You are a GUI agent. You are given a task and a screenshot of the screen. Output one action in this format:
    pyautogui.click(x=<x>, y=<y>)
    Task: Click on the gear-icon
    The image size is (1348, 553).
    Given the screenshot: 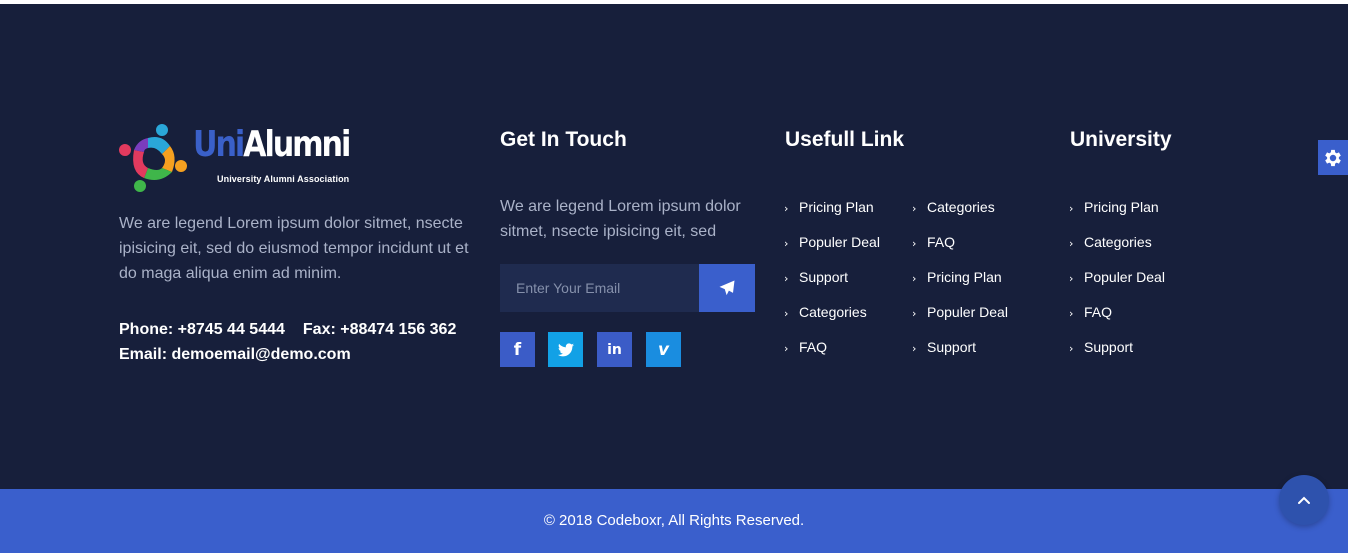 What is the action you would take?
    pyautogui.click(x=1333, y=157)
    